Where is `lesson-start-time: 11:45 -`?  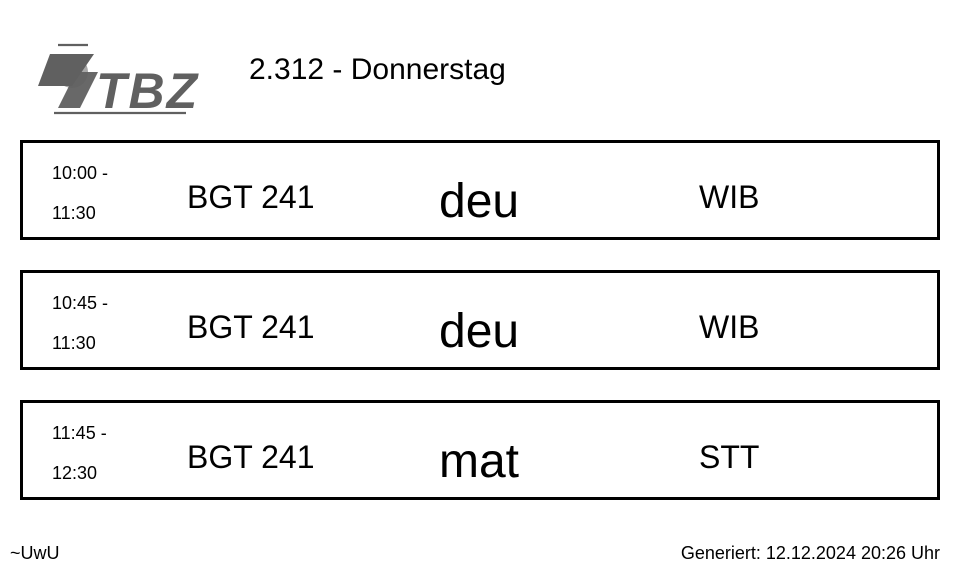 lesson-start-time: 11:45 - is located at coordinates (79, 433).